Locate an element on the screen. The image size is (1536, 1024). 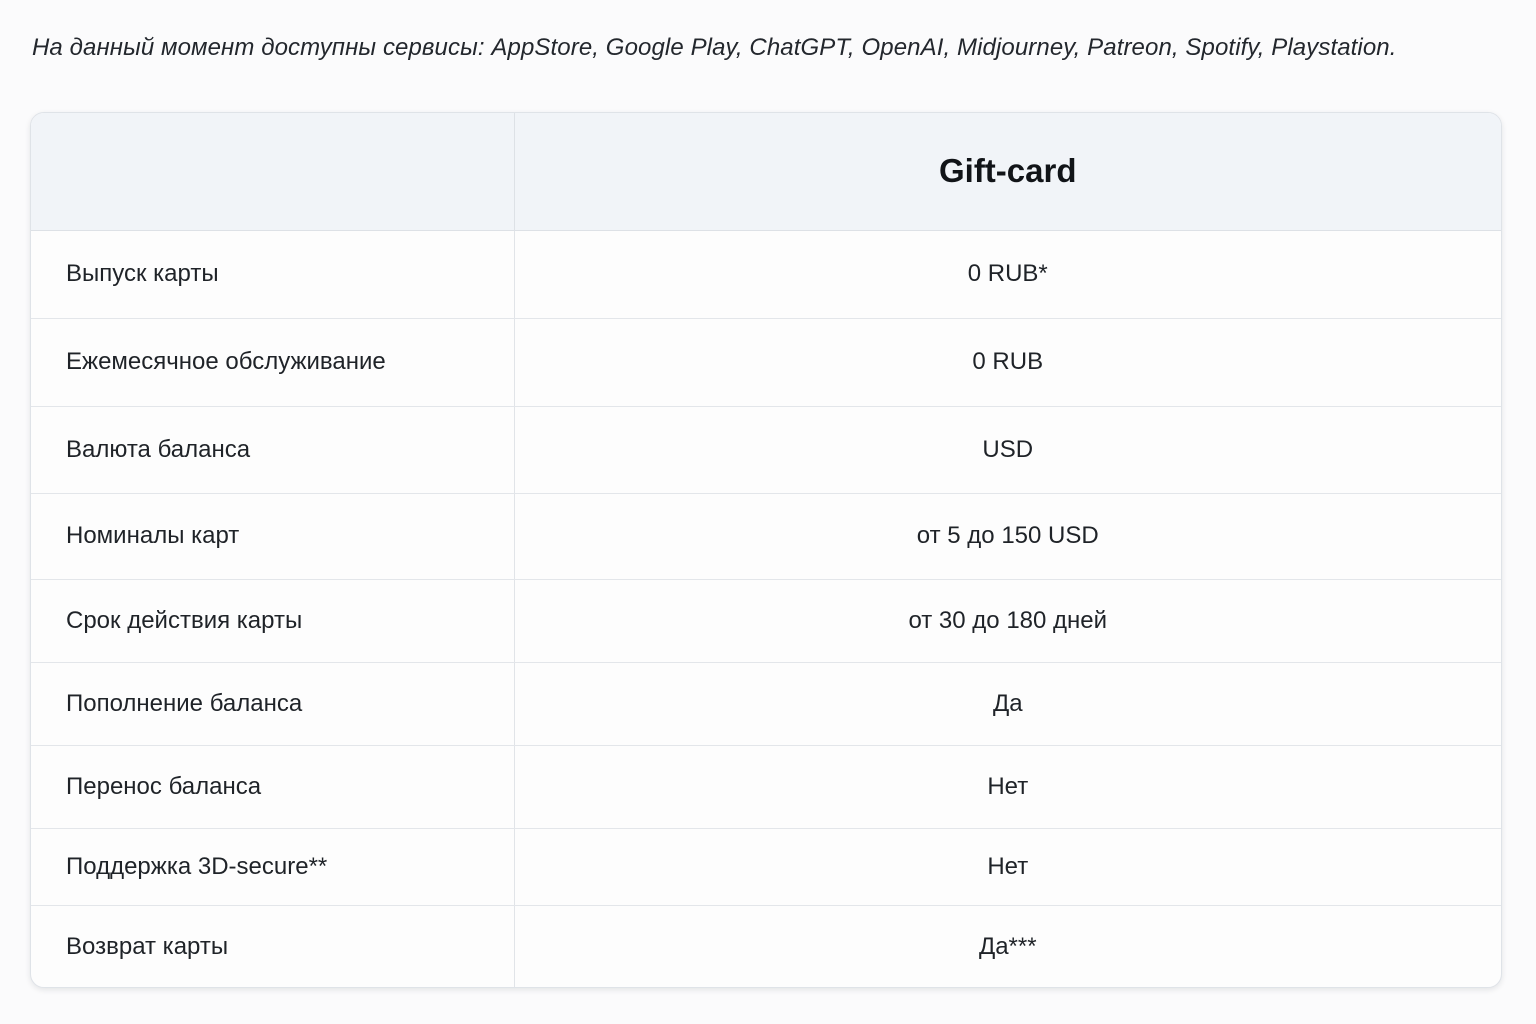
row-label: Пополнение баланса is located at coordinates (273, 704).